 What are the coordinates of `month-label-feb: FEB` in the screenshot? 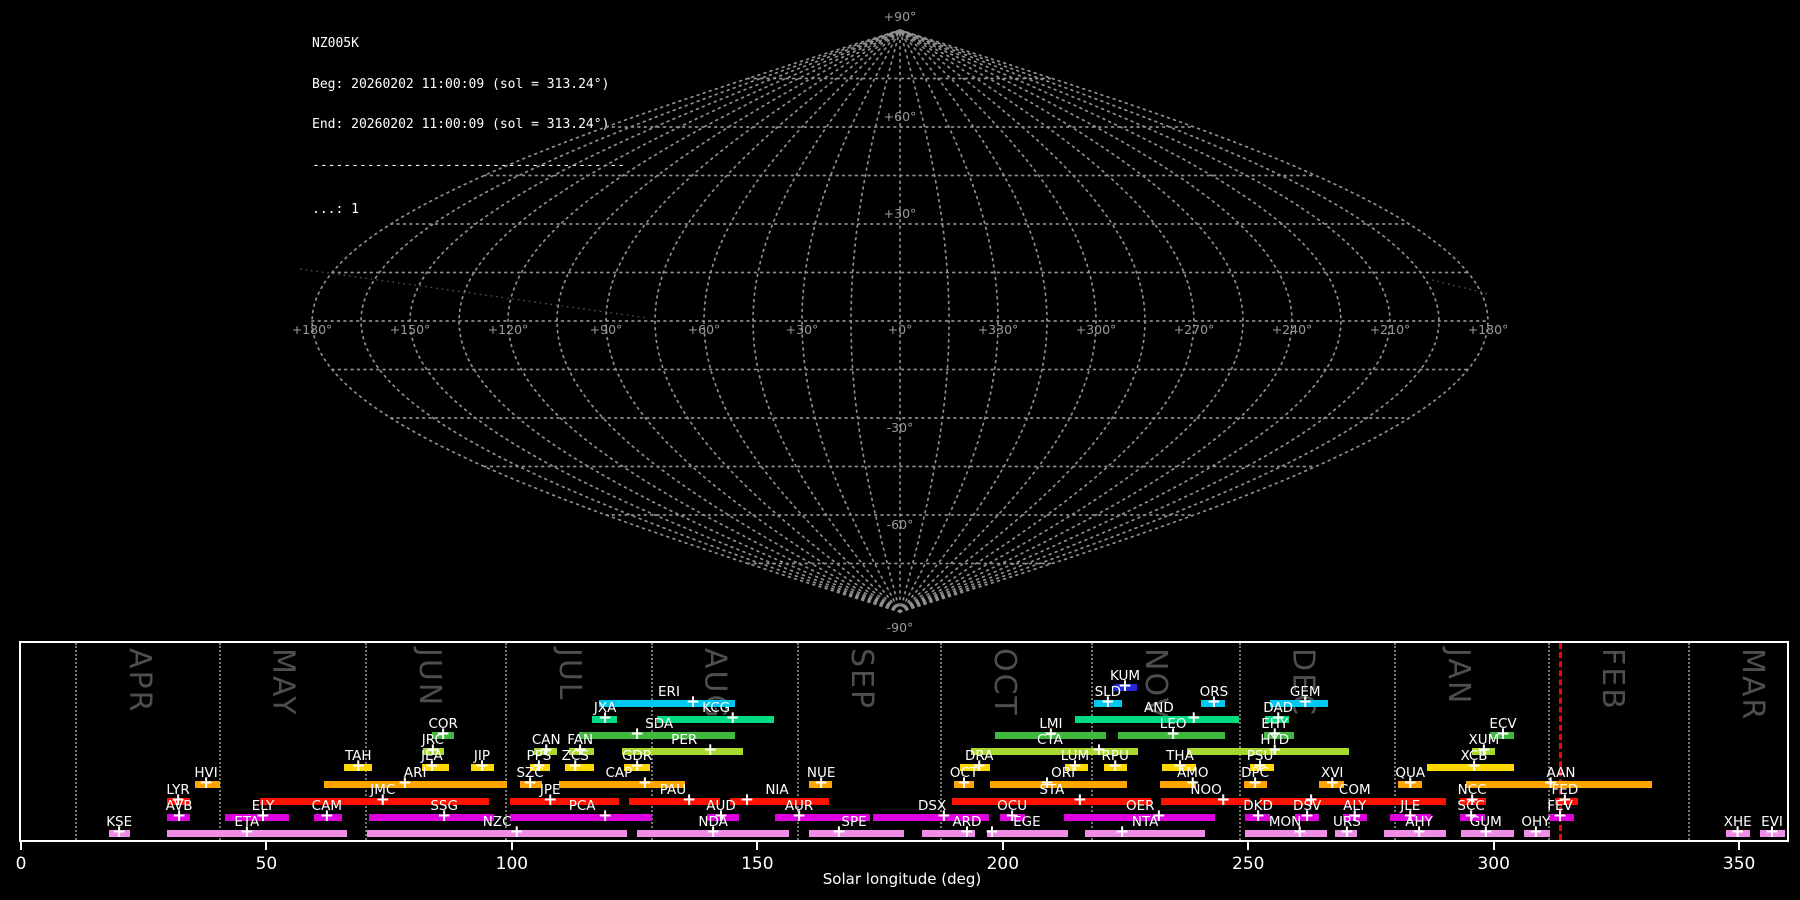 It's located at (1612, 679).